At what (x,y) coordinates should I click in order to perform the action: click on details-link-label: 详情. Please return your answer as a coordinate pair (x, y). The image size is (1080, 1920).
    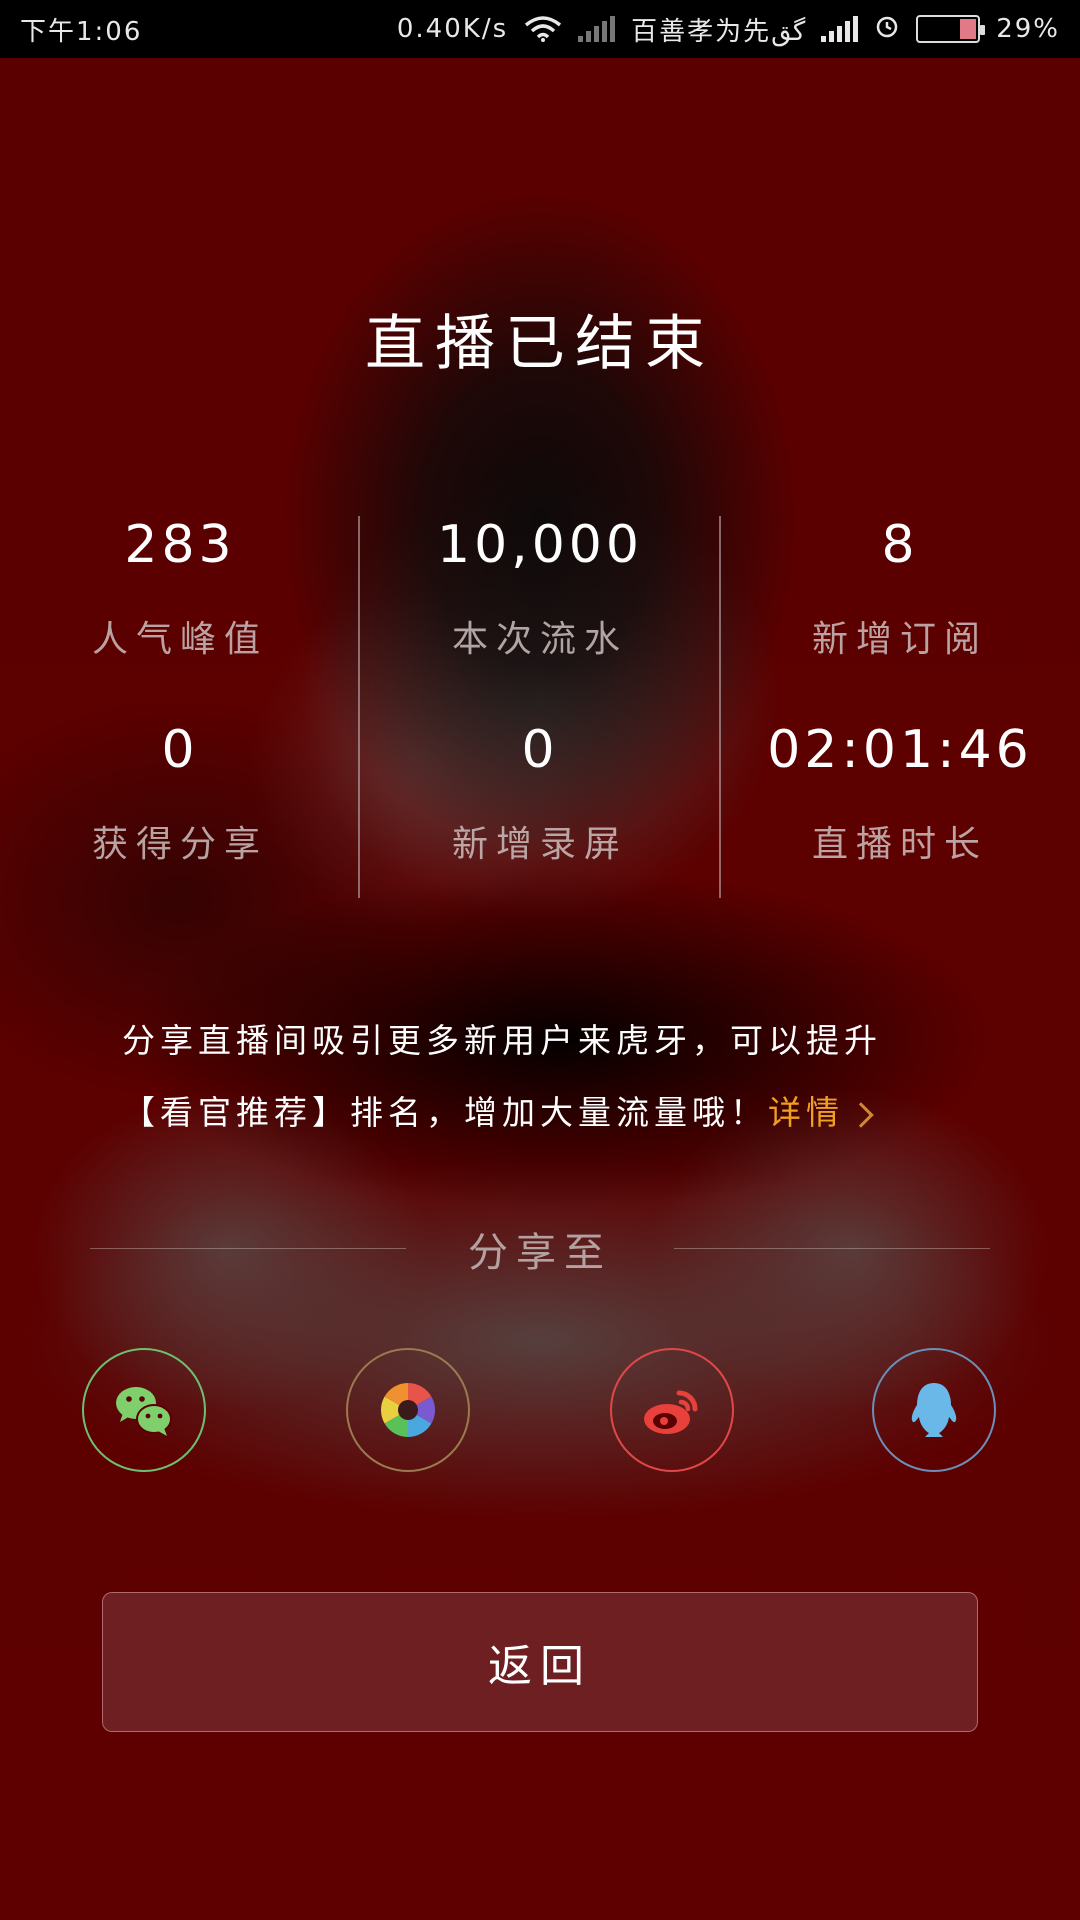
    Looking at the image, I should click on (806, 1112).